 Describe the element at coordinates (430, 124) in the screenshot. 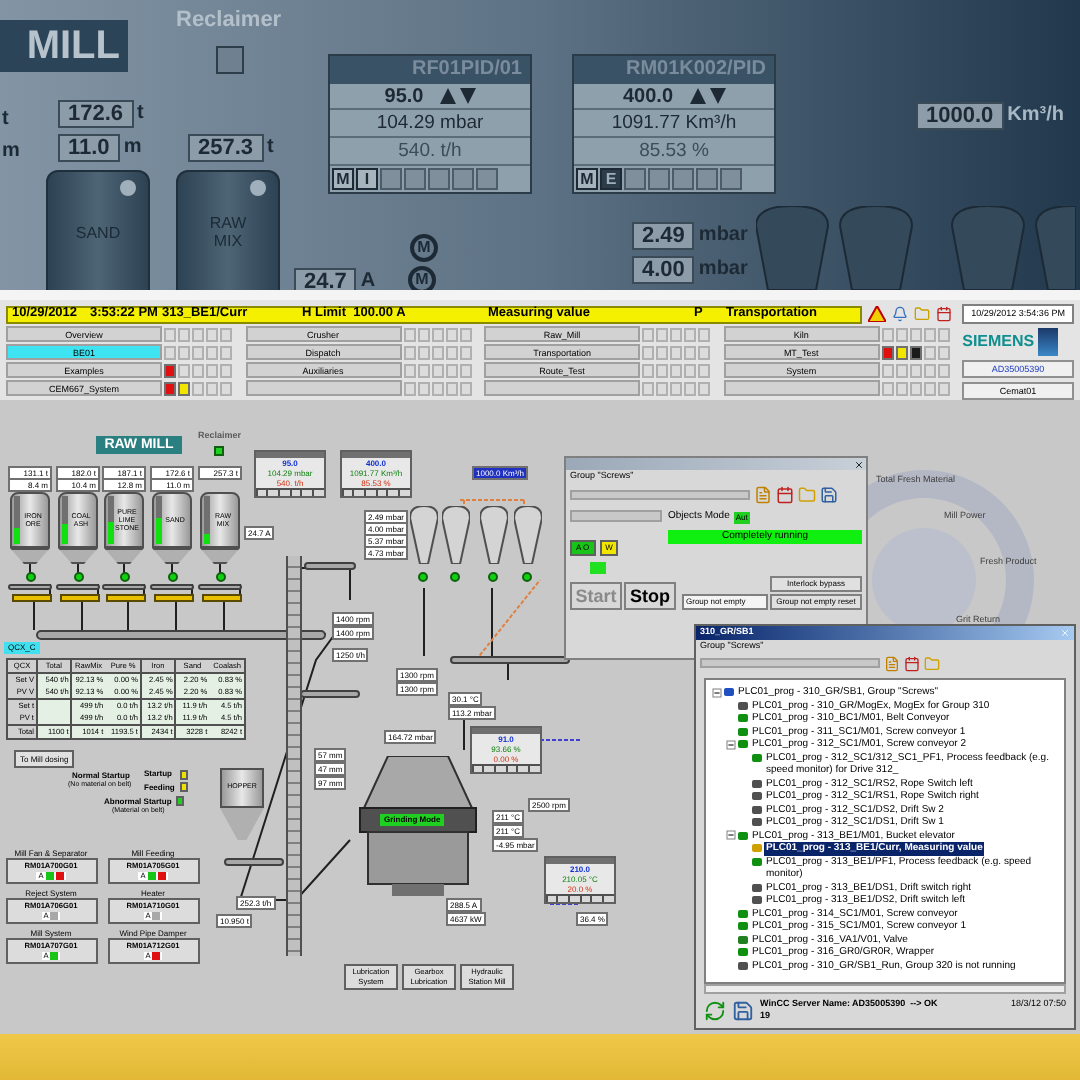

I see `process-value: 104.29 mbar` at that location.